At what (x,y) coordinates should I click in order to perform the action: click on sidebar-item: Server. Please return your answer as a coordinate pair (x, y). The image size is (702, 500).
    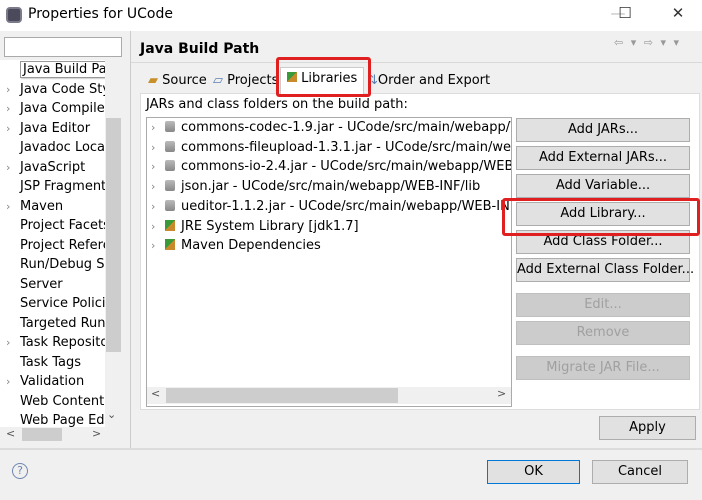
    Looking at the image, I should click on (34, 286).